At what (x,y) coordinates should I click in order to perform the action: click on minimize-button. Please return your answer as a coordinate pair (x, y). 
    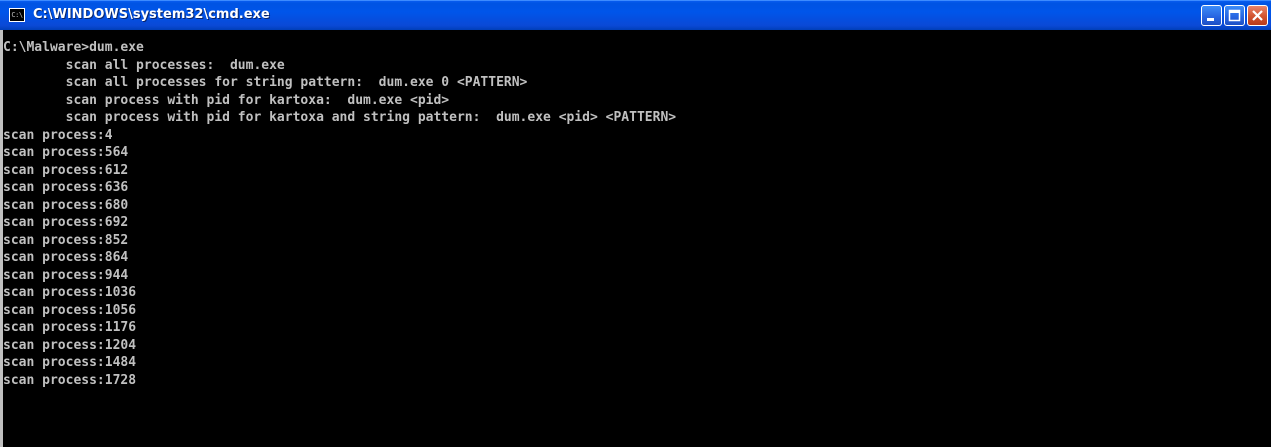
    Looking at the image, I should click on (1211, 15).